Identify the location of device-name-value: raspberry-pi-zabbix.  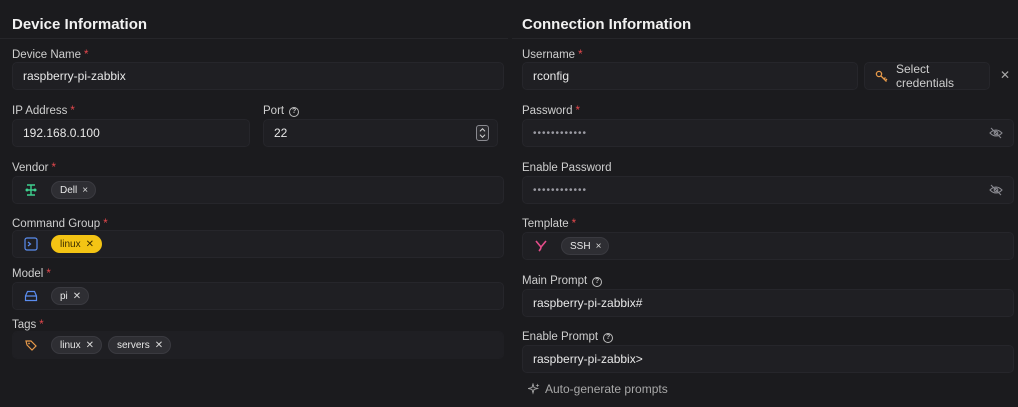
(74, 76).